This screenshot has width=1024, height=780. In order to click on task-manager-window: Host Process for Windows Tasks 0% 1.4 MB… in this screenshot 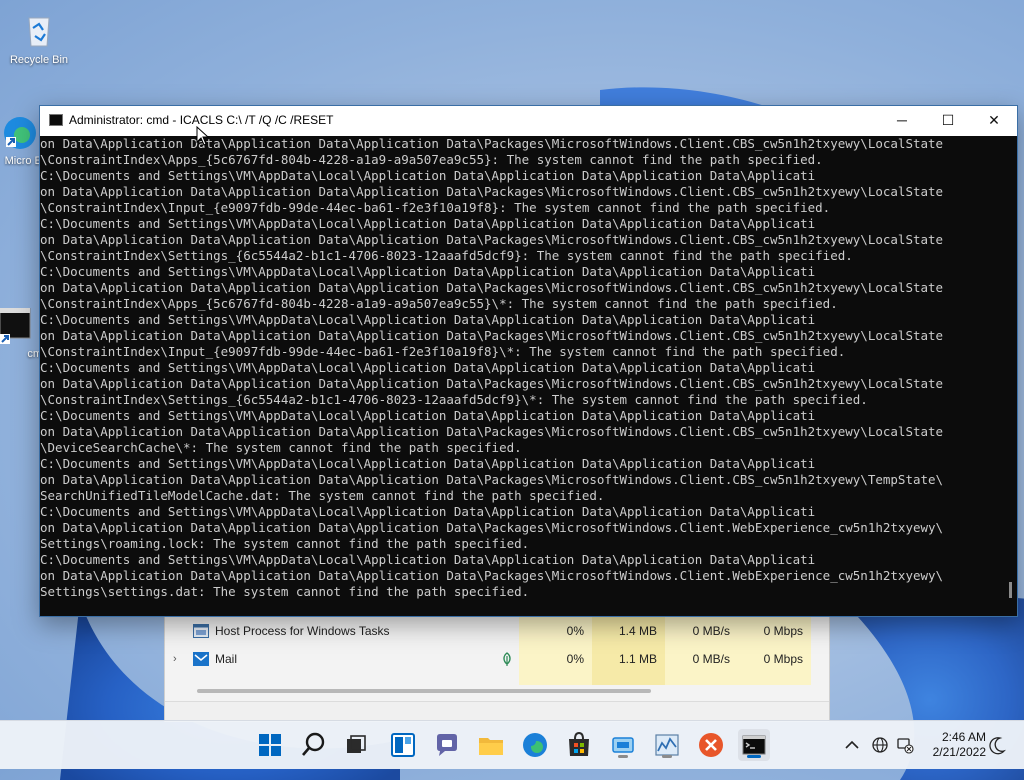, I will do `click(497, 661)`.